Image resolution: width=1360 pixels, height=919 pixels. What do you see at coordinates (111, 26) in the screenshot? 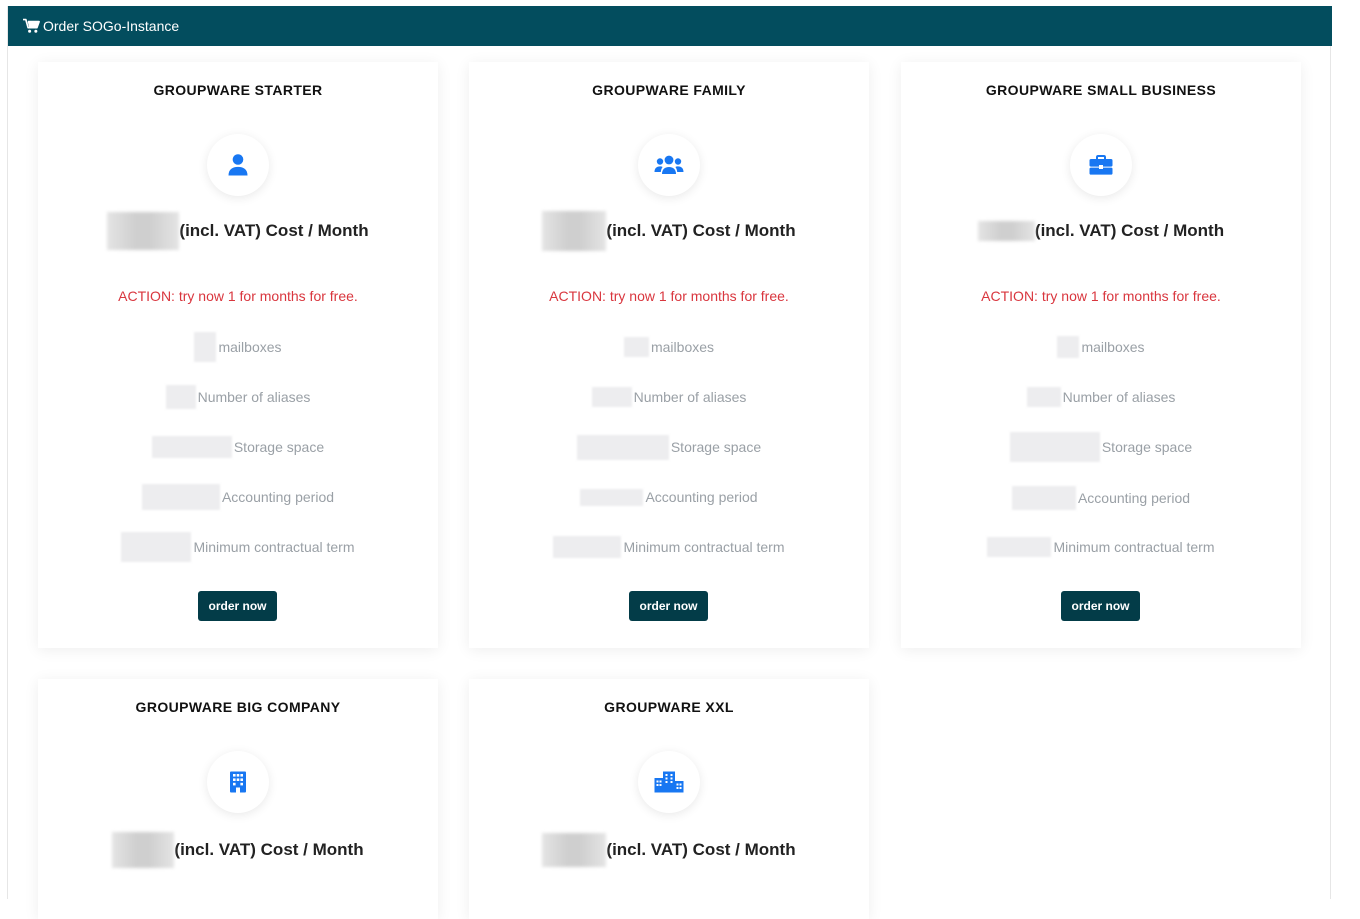
I see `panel-title: Order SOGo-Instance` at bounding box center [111, 26].